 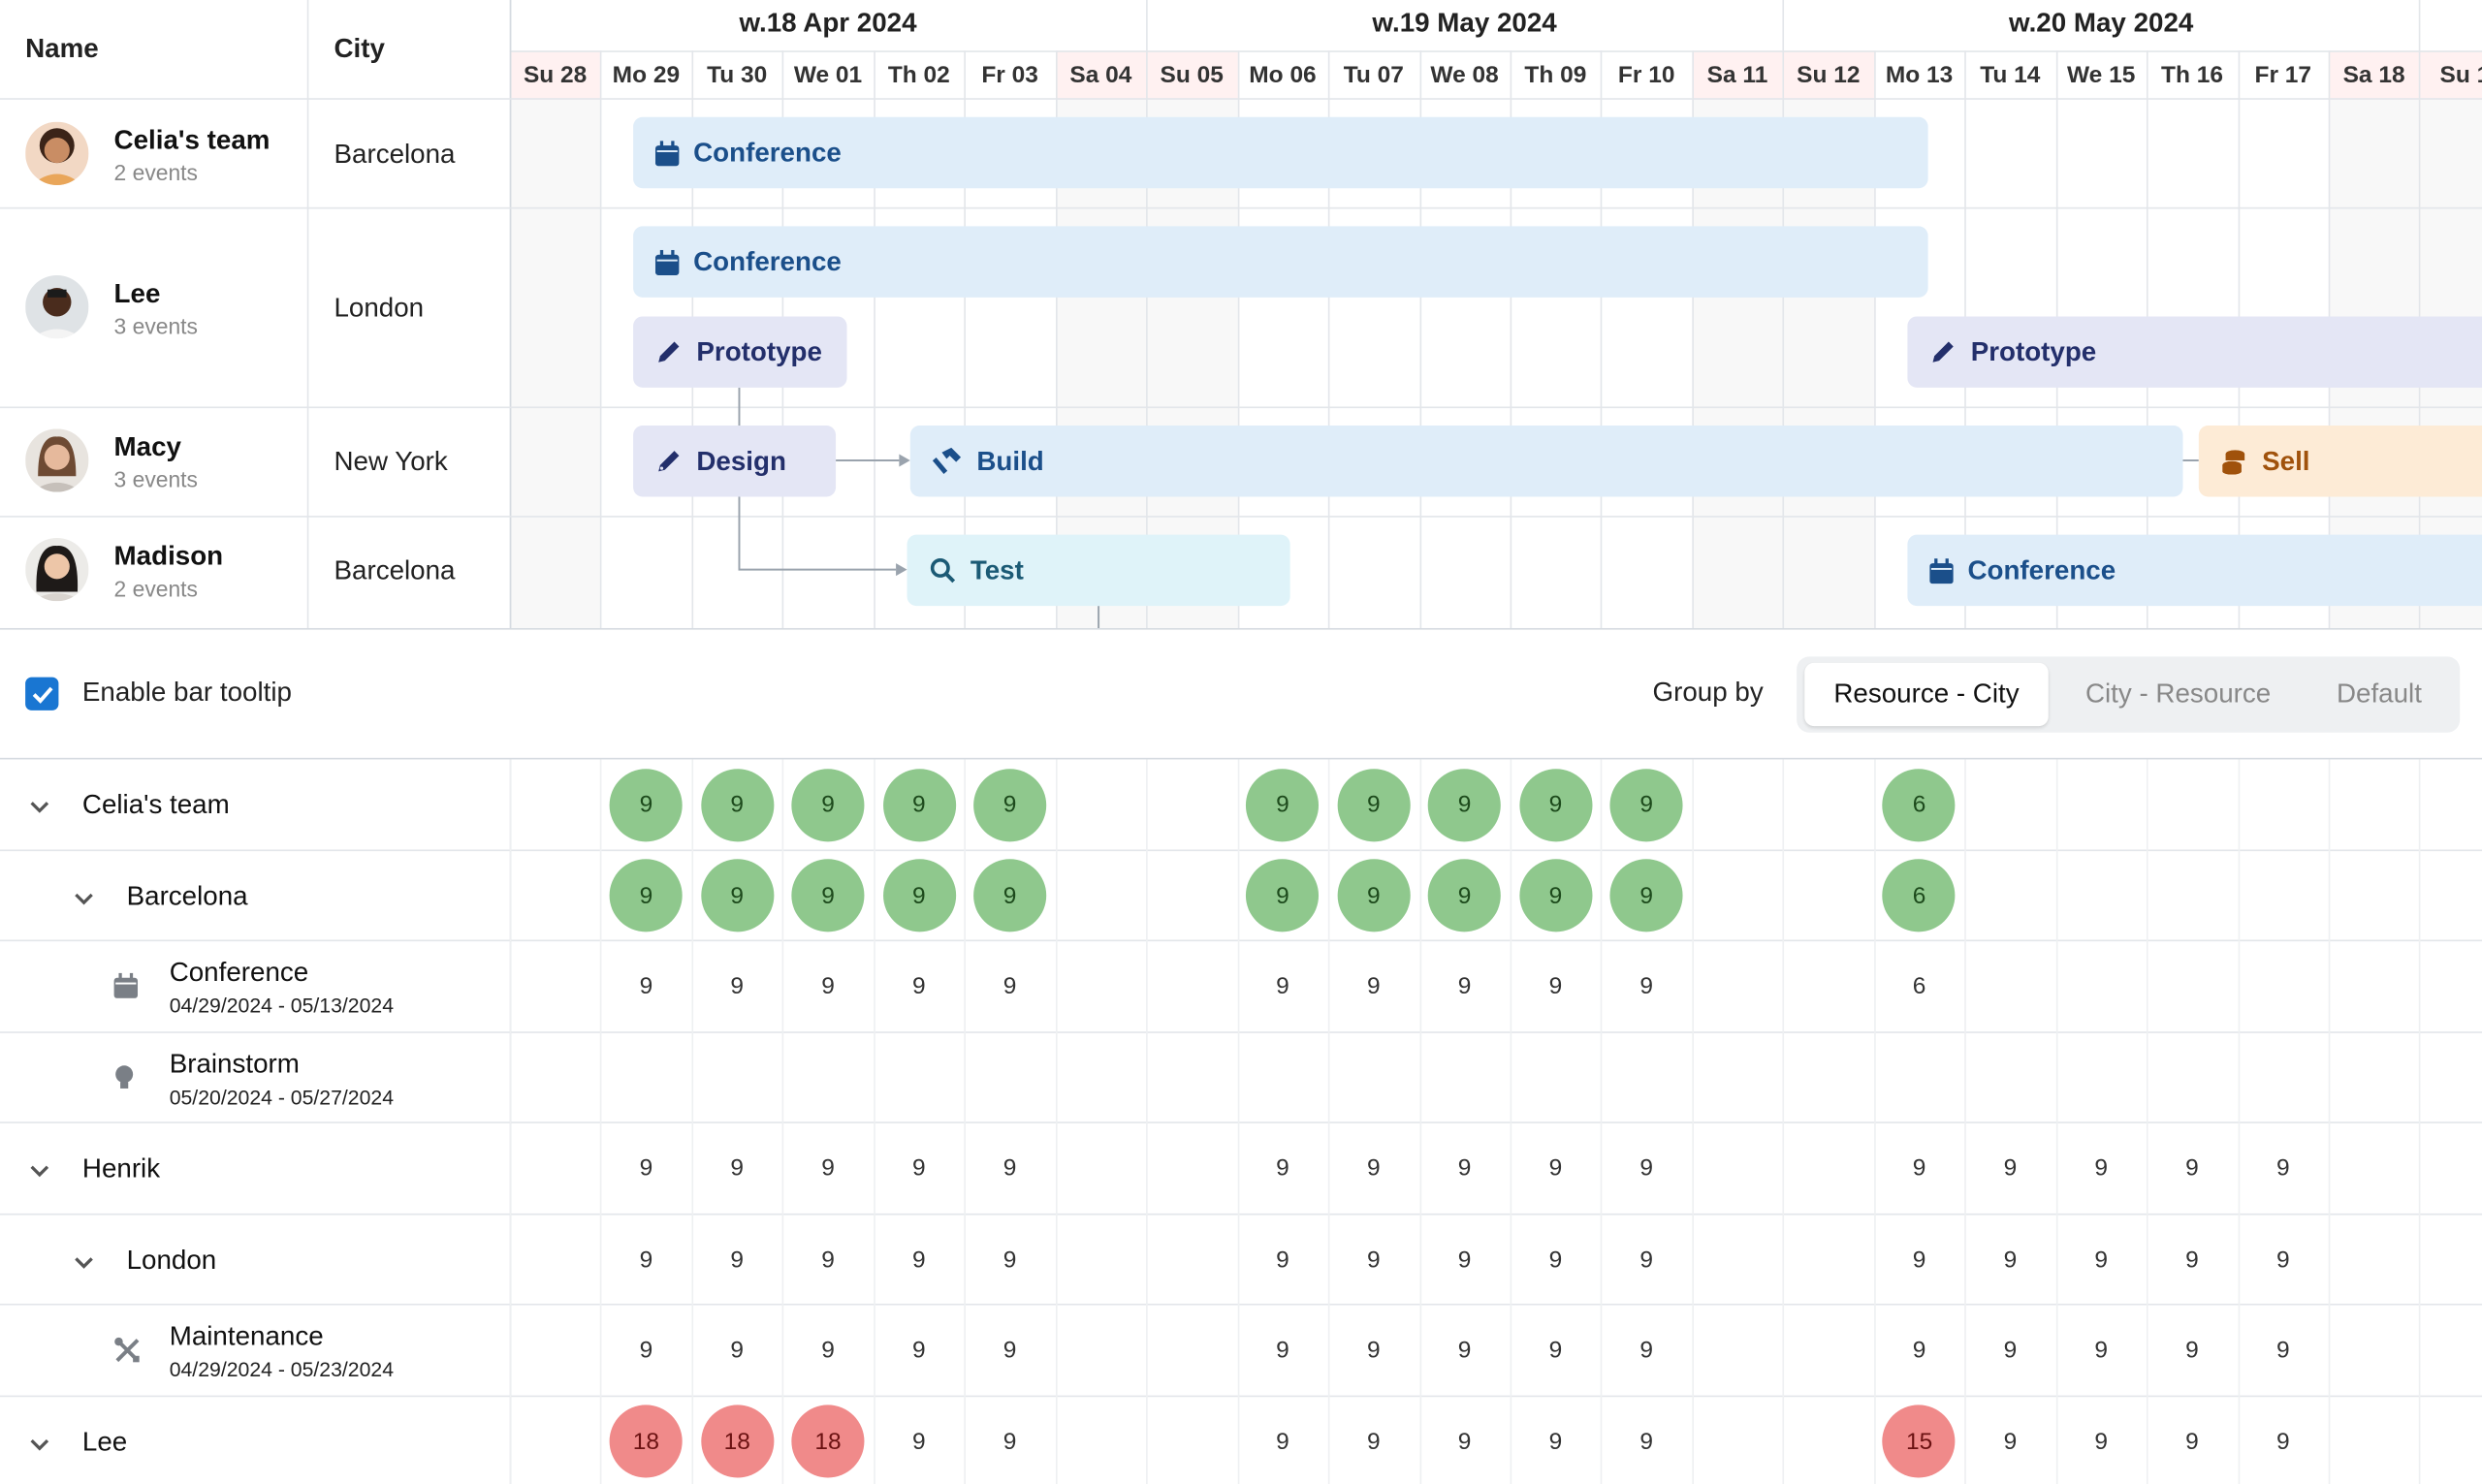 I want to click on event-bar-test: Test, so click(x=1098, y=571).